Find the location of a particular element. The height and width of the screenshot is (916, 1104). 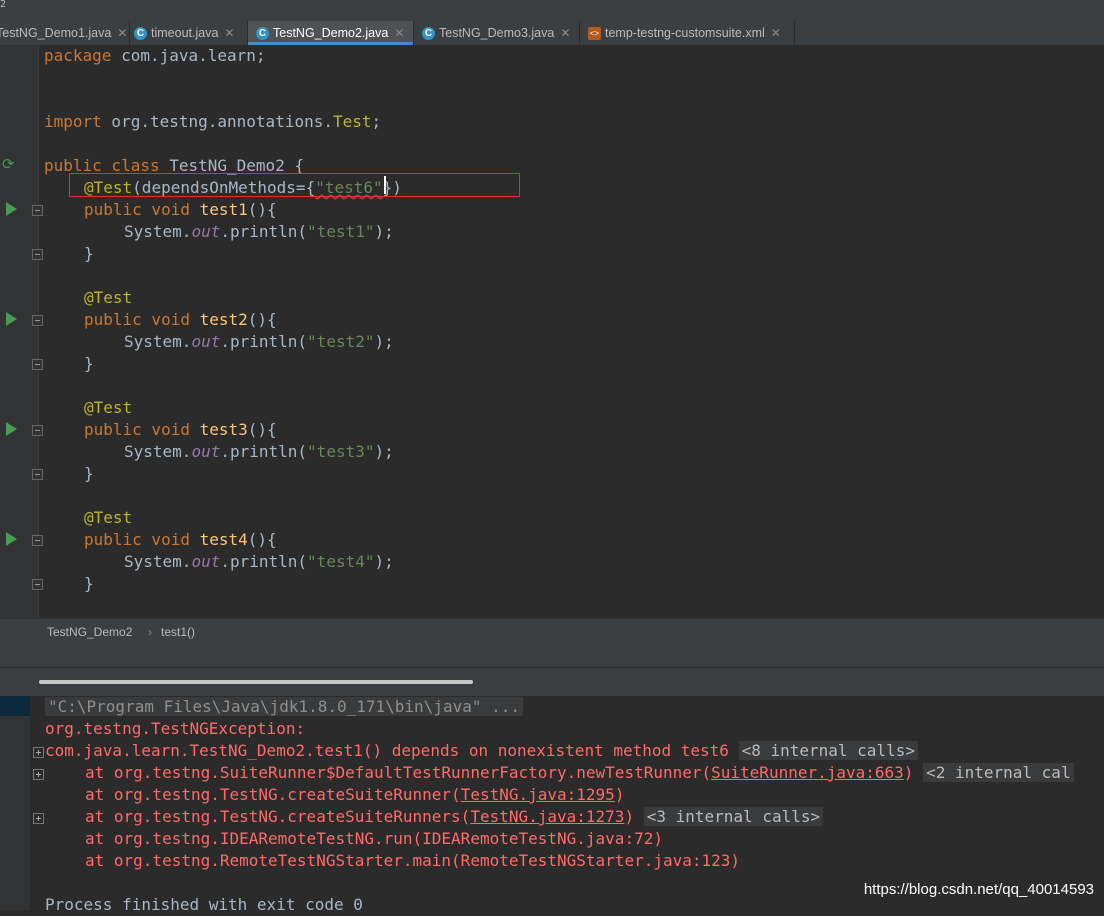

breadcrumb-class: TestNG_Demo2 is located at coordinates (89, 632).